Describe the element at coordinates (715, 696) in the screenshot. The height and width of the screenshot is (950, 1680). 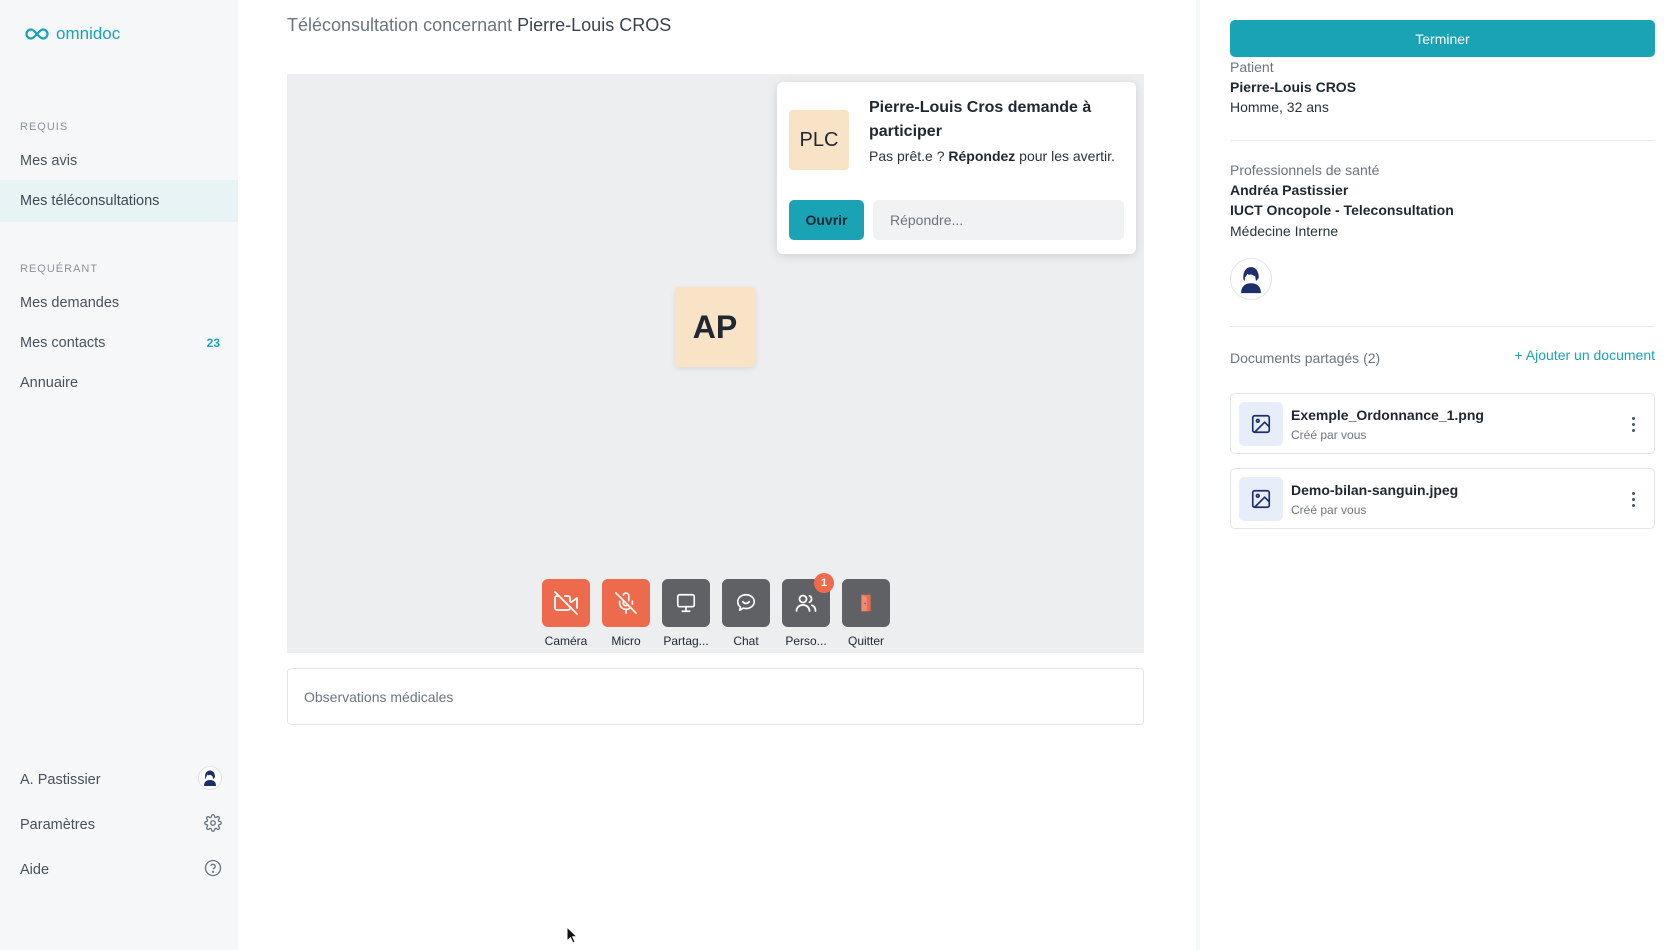
I see `medical-observations-field` at that location.